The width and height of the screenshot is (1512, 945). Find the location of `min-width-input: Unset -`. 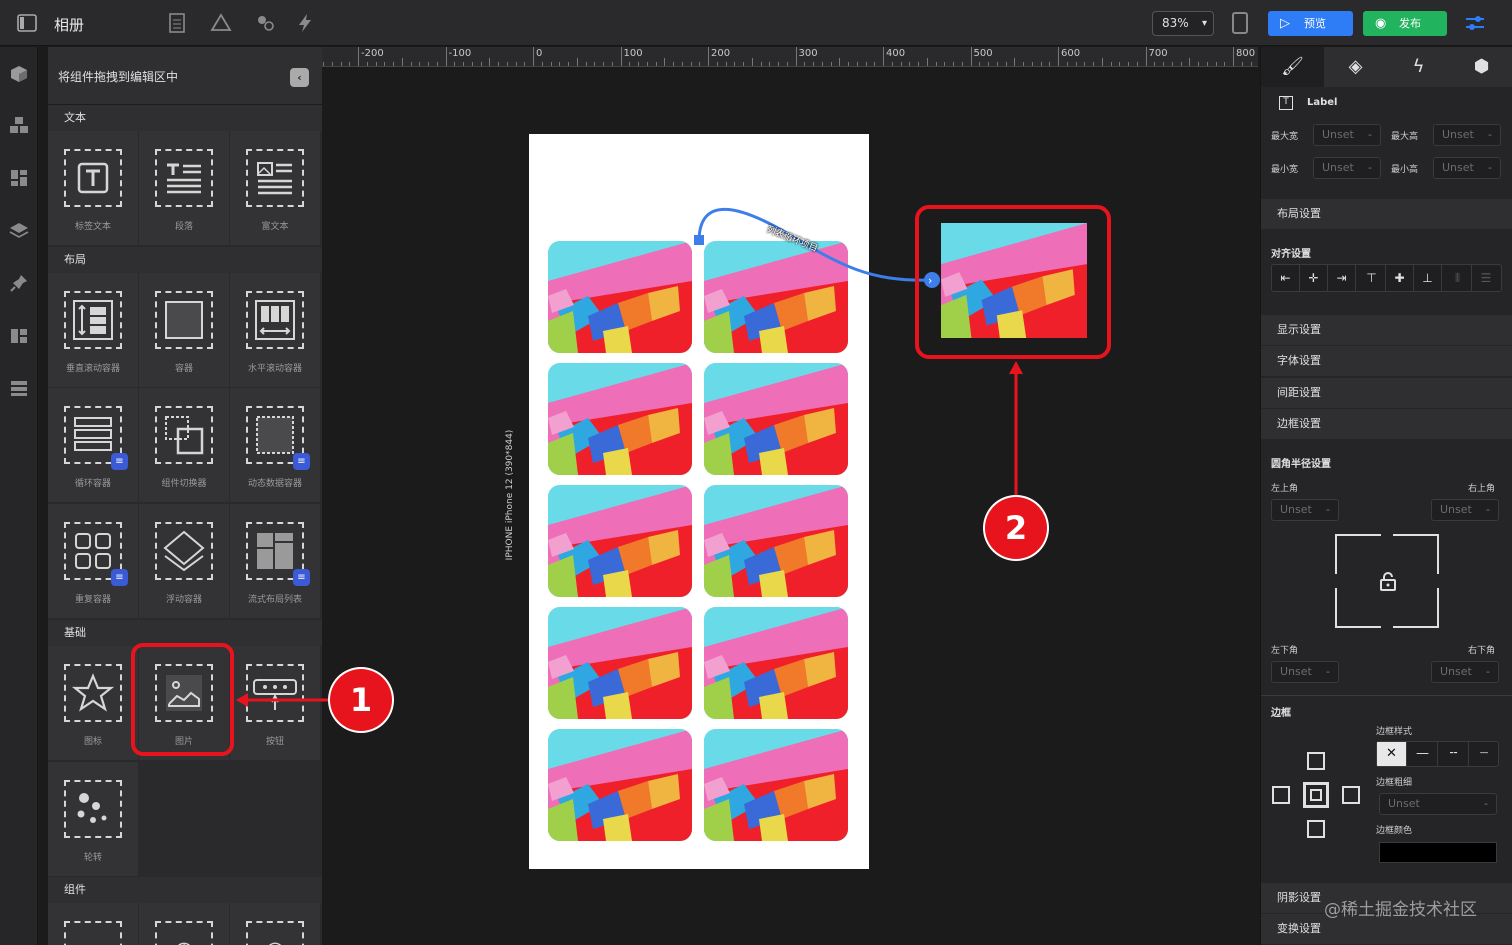

min-width-input: Unset - is located at coordinates (1347, 168).